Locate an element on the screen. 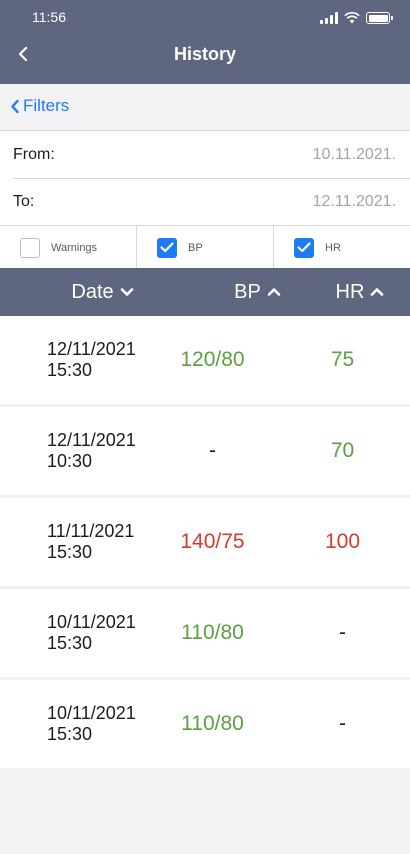 This screenshot has height=854, width=410. row-date: 11/11/2021 is located at coordinates (91, 531).